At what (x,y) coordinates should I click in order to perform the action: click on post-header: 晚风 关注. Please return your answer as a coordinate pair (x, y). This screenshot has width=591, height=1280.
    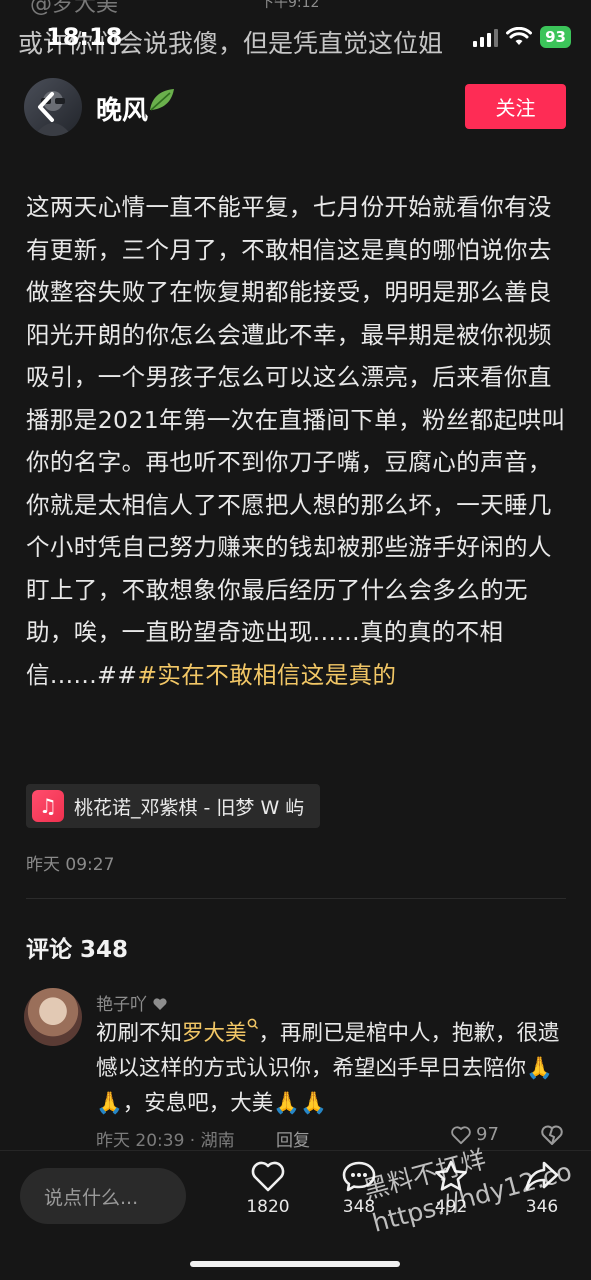
    Looking at the image, I should click on (295, 107).